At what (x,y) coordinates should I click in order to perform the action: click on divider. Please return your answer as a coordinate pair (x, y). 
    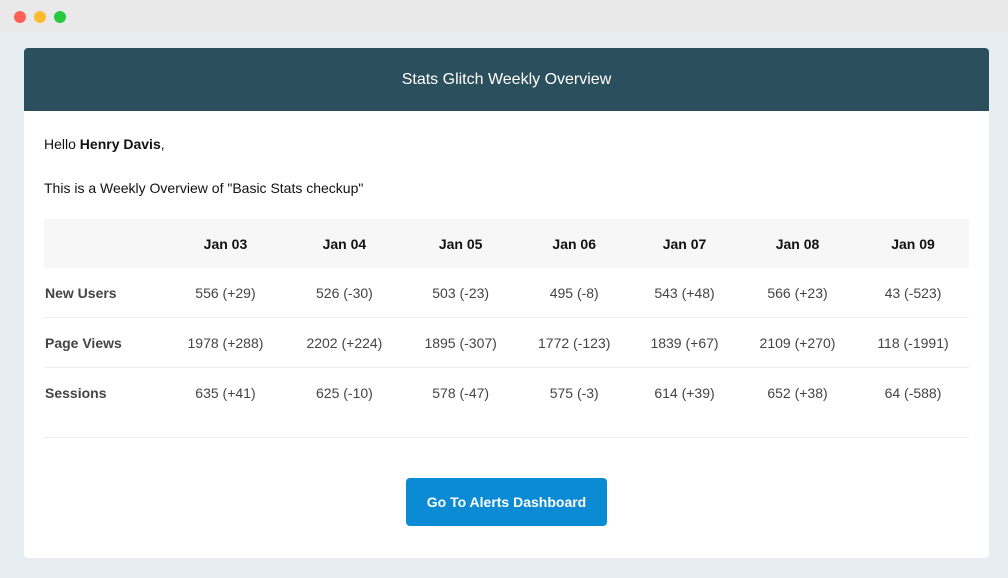
    Looking at the image, I should click on (506, 437).